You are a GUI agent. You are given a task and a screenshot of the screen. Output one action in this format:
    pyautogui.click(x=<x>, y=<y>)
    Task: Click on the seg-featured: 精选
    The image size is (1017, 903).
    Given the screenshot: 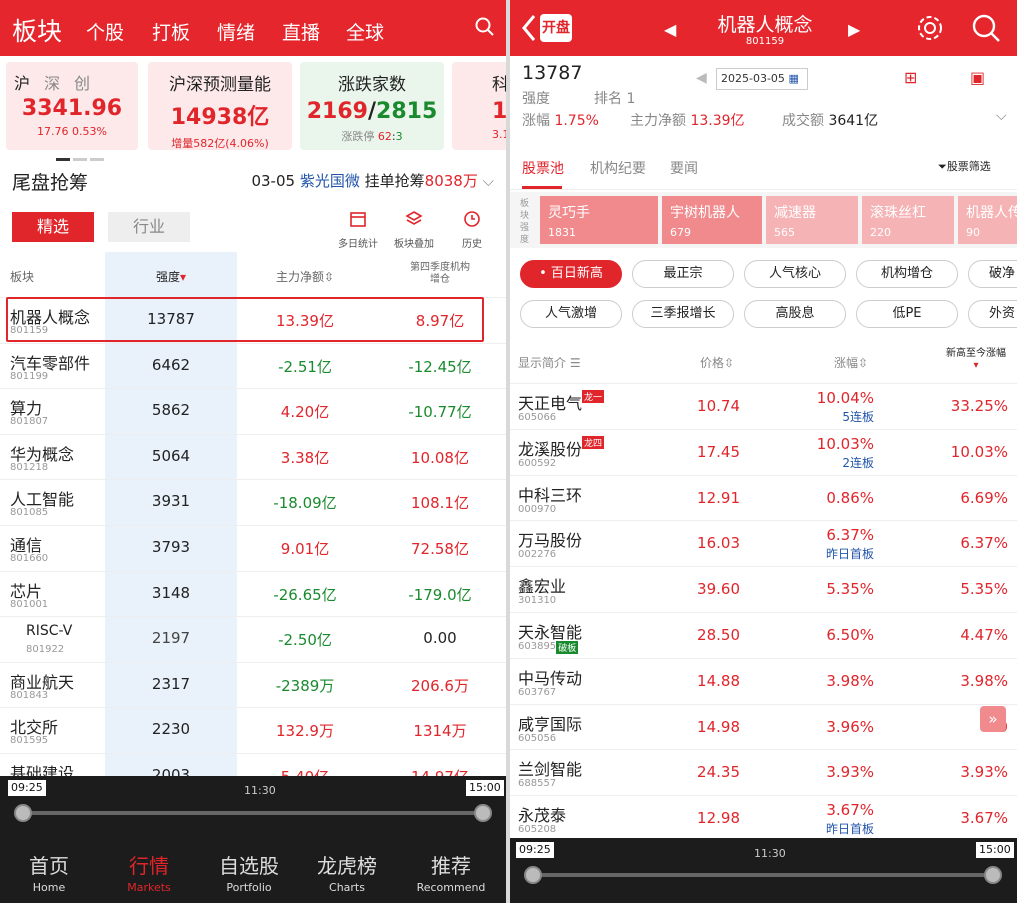 What is the action you would take?
    pyautogui.click(x=53, y=227)
    